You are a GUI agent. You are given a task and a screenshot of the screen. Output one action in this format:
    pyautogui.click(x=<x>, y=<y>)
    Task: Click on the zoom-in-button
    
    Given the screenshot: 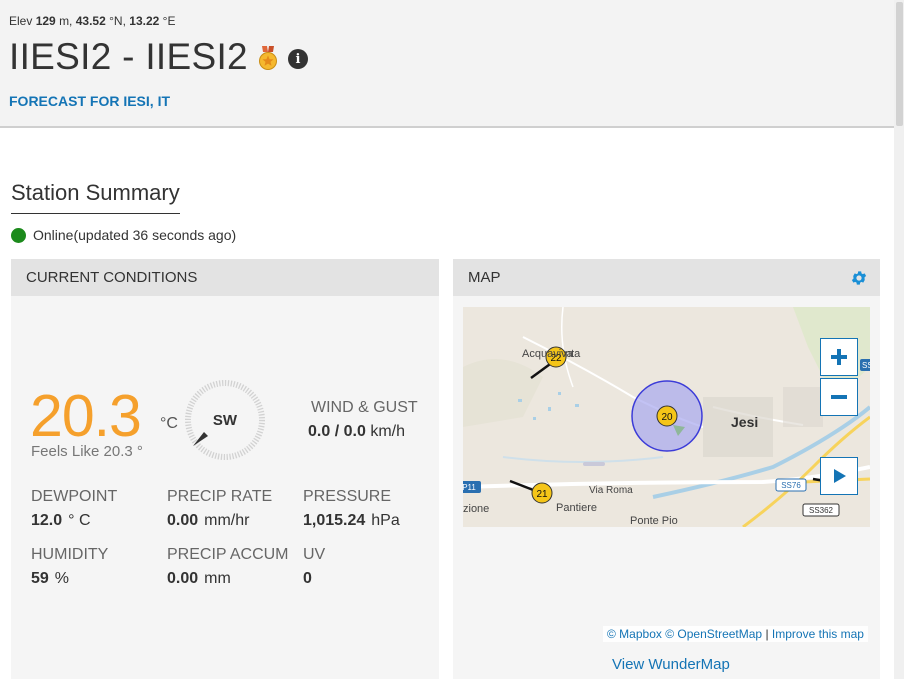 What is the action you would take?
    pyautogui.click(x=839, y=357)
    